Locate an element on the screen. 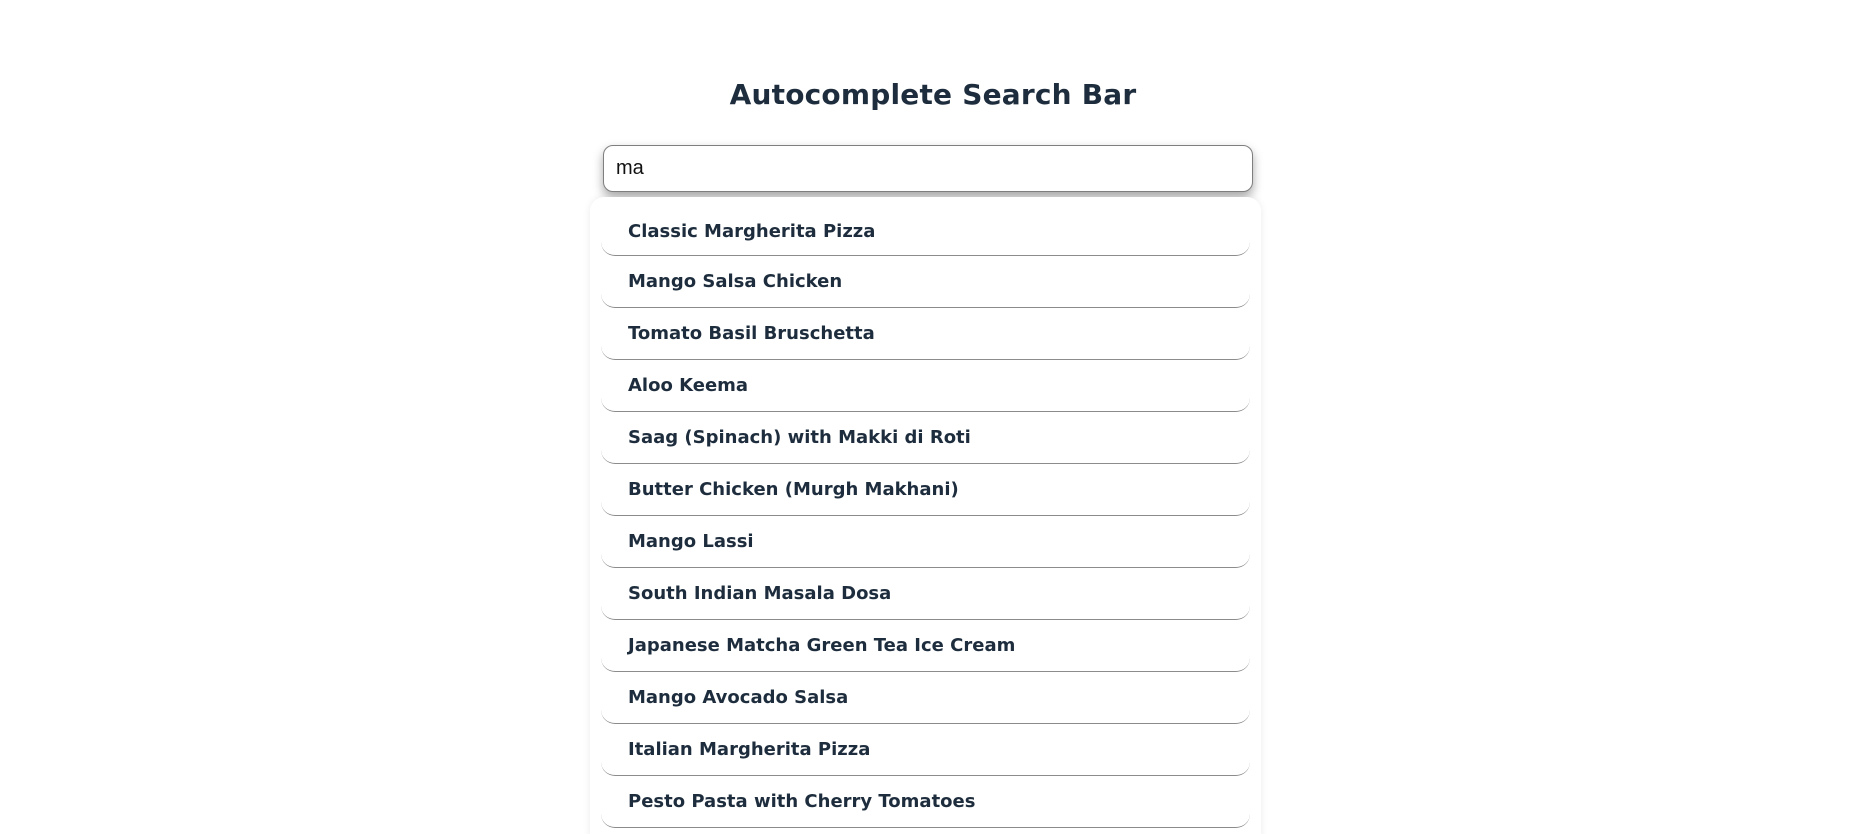  suggestion-item: Mango Avocado Salsa is located at coordinates (925, 698).